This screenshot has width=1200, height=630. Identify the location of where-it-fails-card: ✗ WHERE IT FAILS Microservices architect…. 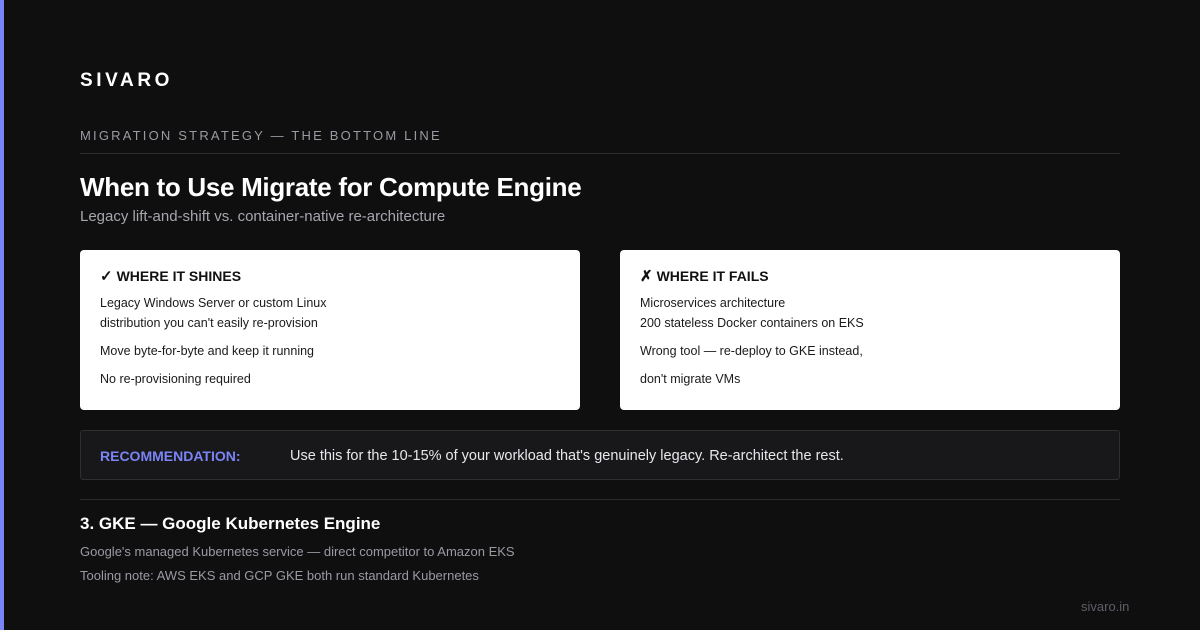
(870, 330).